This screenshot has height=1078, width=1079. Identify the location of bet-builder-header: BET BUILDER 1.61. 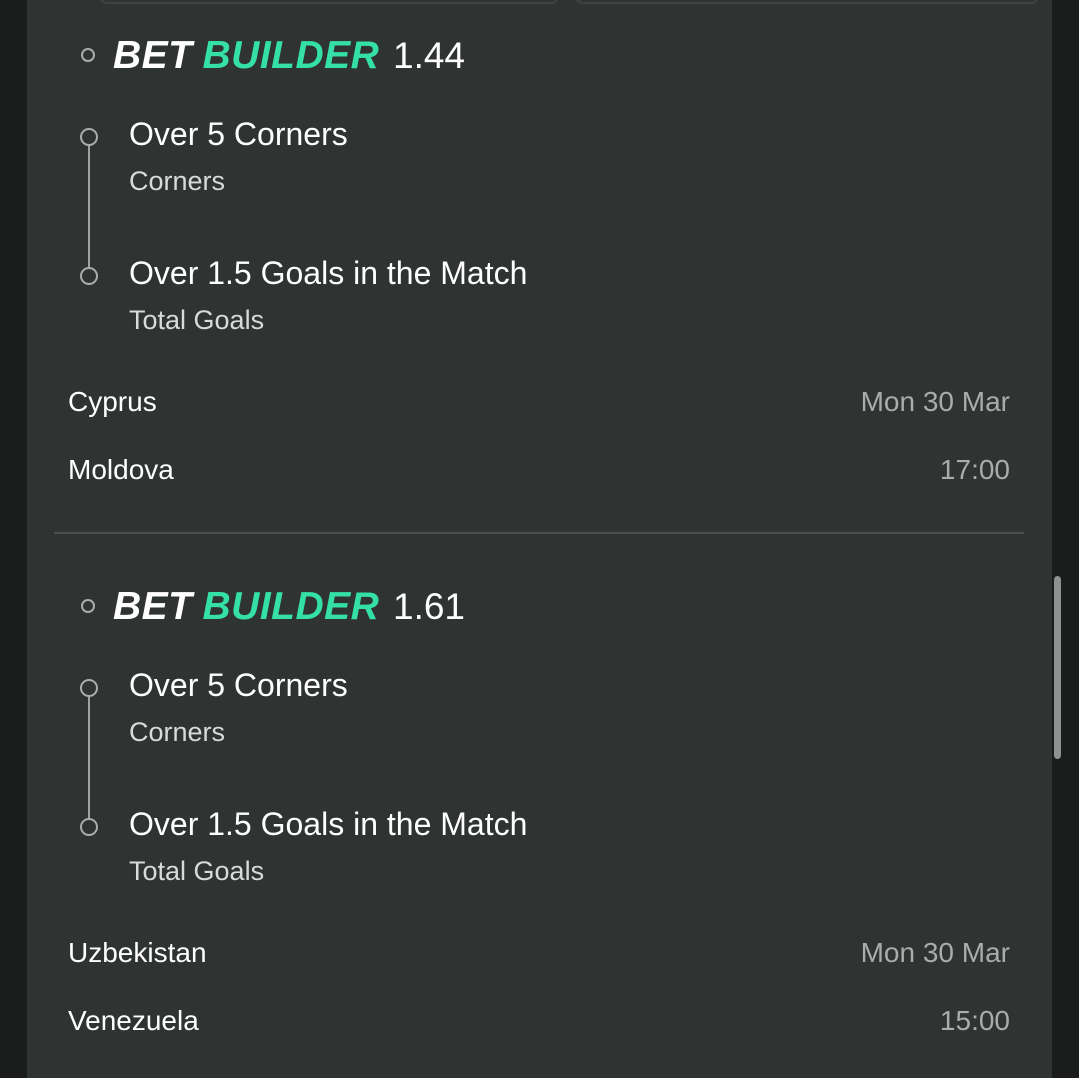
(539, 609).